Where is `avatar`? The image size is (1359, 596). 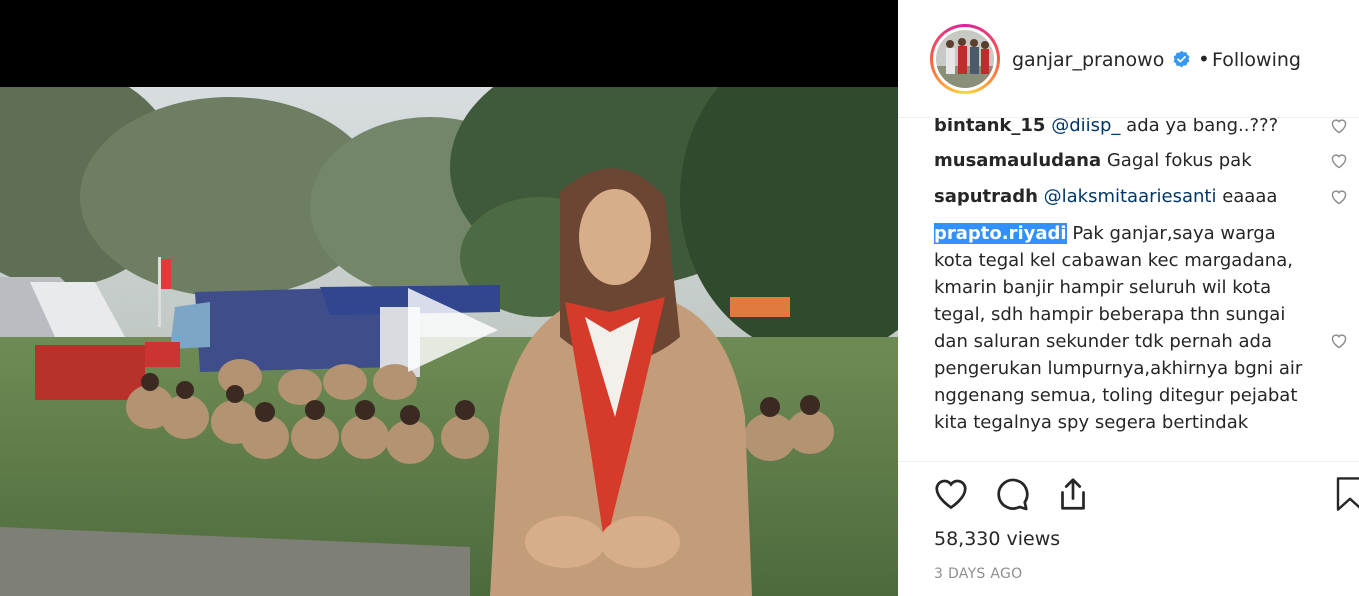
avatar is located at coordinates (965, 59).